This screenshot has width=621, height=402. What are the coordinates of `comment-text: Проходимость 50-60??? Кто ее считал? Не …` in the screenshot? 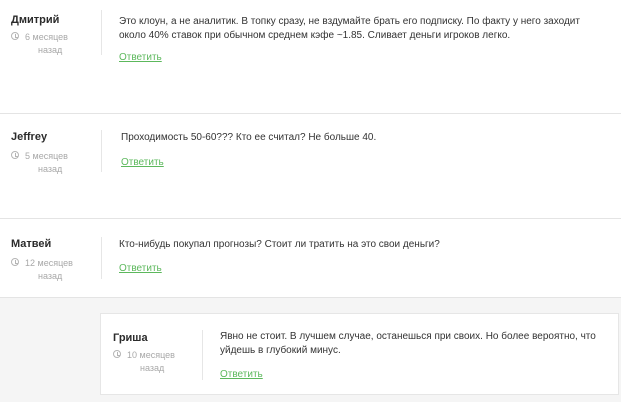 It's located at (249, 137).